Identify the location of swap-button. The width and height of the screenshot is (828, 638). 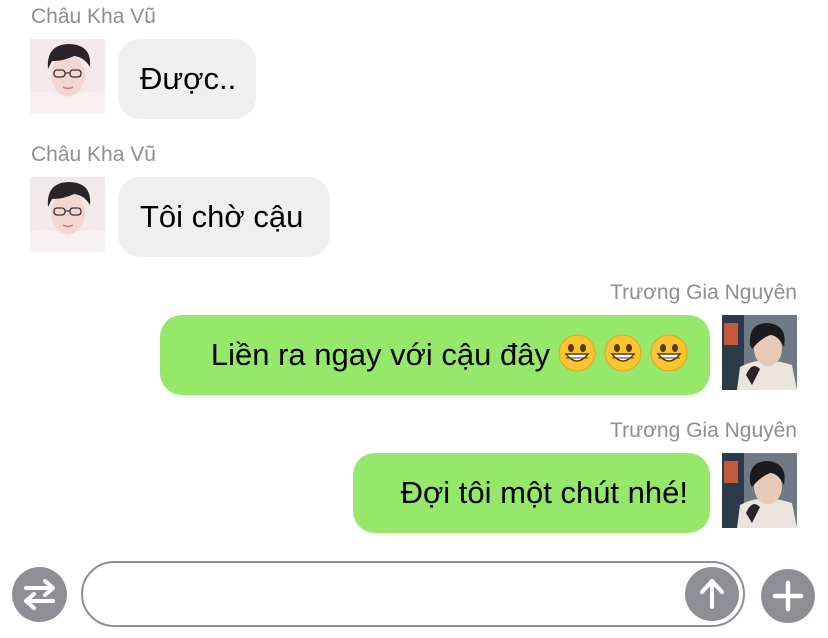
(39, 594).